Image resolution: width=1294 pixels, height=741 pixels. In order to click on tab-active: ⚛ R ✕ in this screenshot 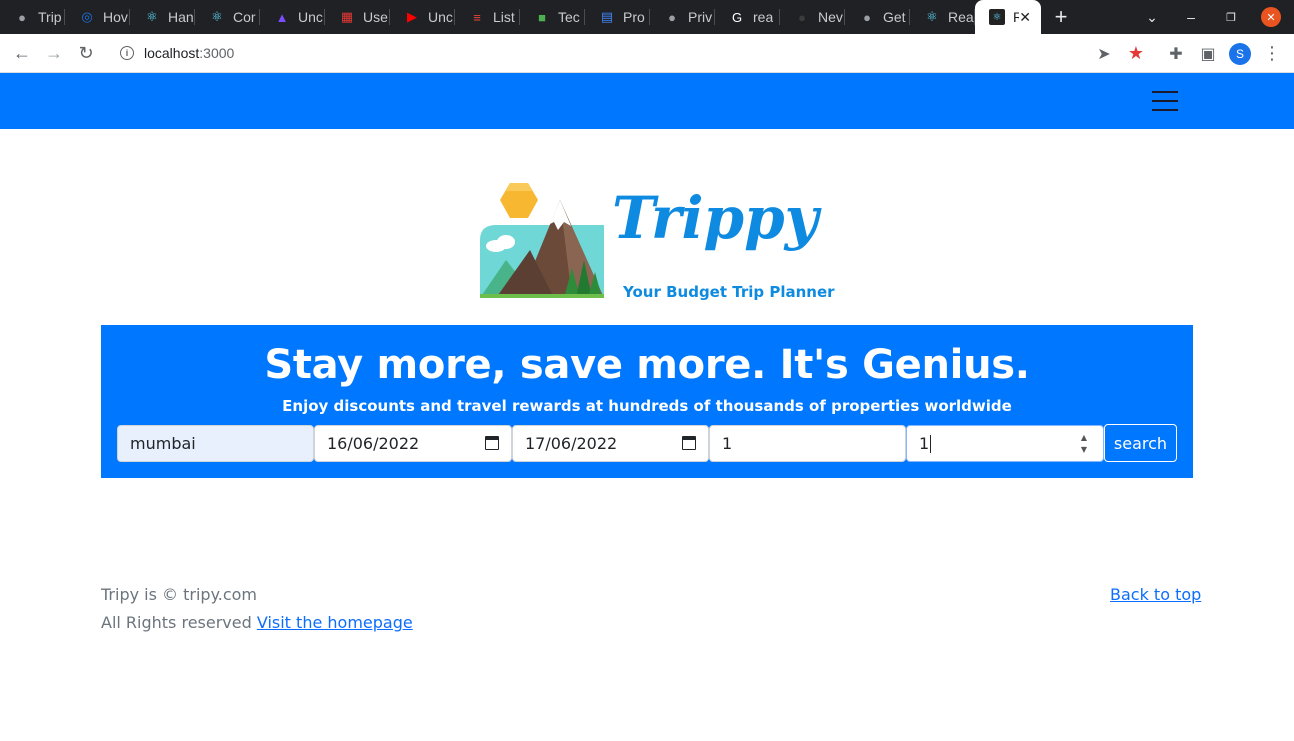, I will do `click(1008, 17)`.